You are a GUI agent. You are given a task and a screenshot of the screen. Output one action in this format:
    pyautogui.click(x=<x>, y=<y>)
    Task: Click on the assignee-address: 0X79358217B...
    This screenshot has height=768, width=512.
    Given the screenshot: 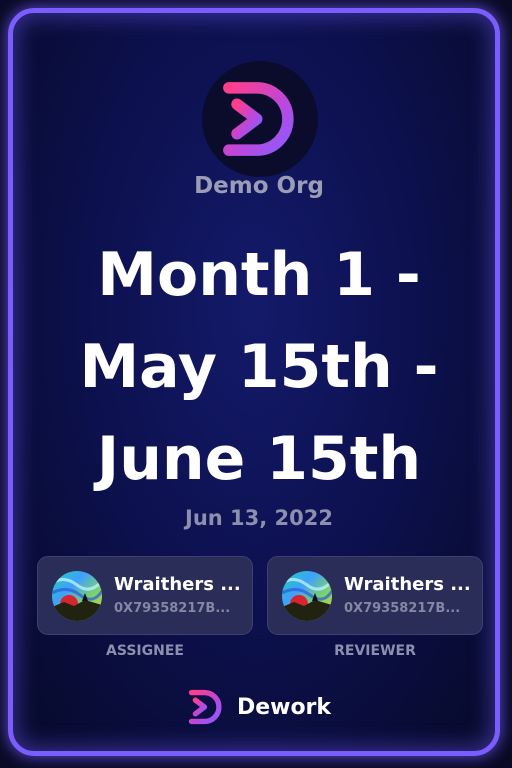 What is the action you would take?
    pyautogui.click(x=172, y=608)
    